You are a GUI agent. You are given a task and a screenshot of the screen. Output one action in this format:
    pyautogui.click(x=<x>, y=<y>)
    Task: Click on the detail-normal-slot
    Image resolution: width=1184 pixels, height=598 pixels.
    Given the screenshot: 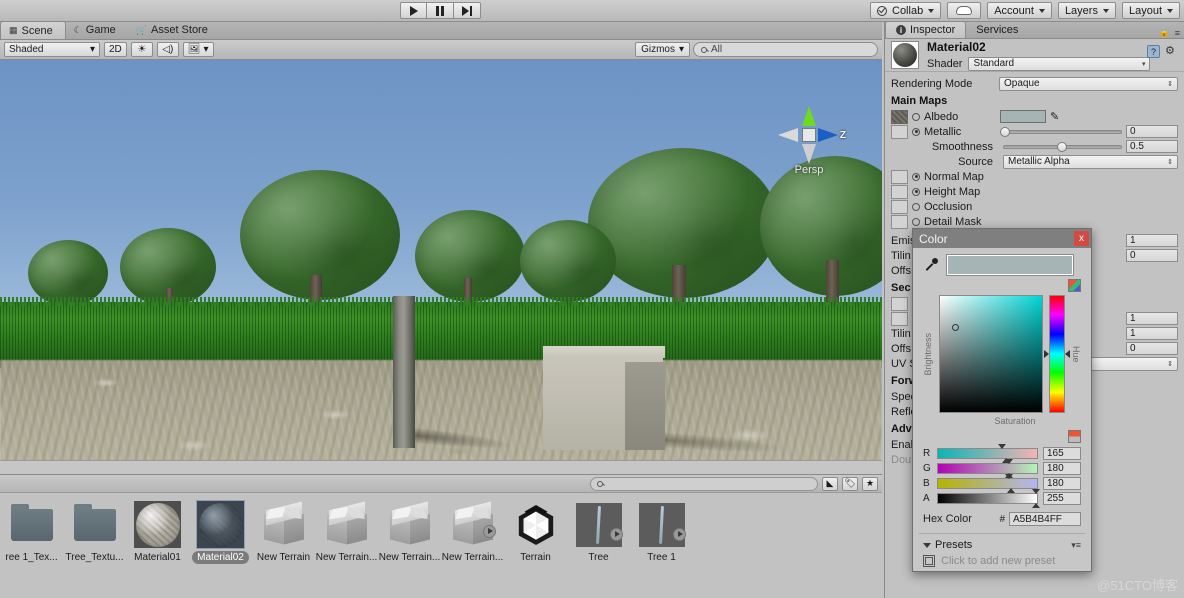 What is the action you would take?
    pyautogui.click(x=899, y=318)
    